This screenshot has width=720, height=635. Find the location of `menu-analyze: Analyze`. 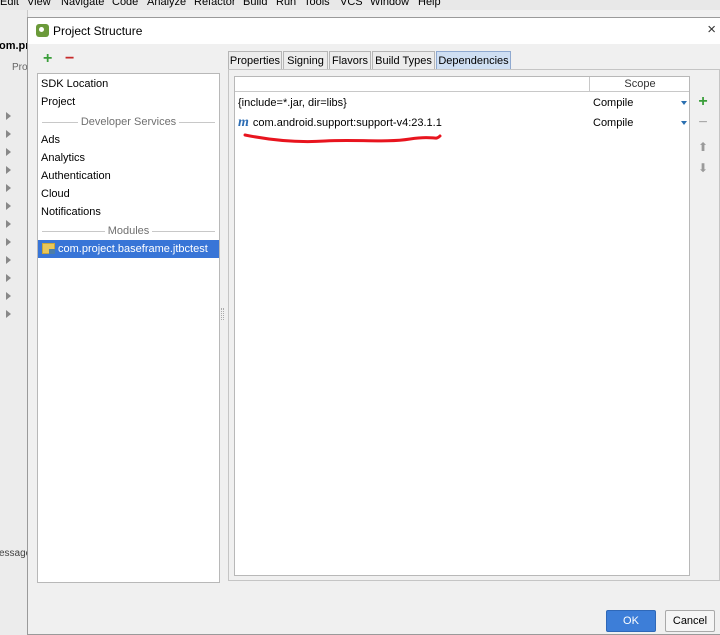

menu-analyze: Analyze is located at coordinates (166, 4).